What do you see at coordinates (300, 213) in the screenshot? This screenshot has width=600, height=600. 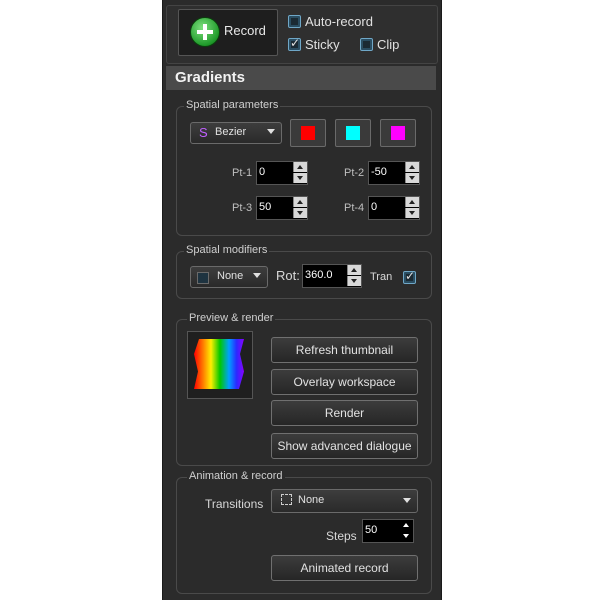 I see `pt3-down-button` at bounding box center [300, 213].